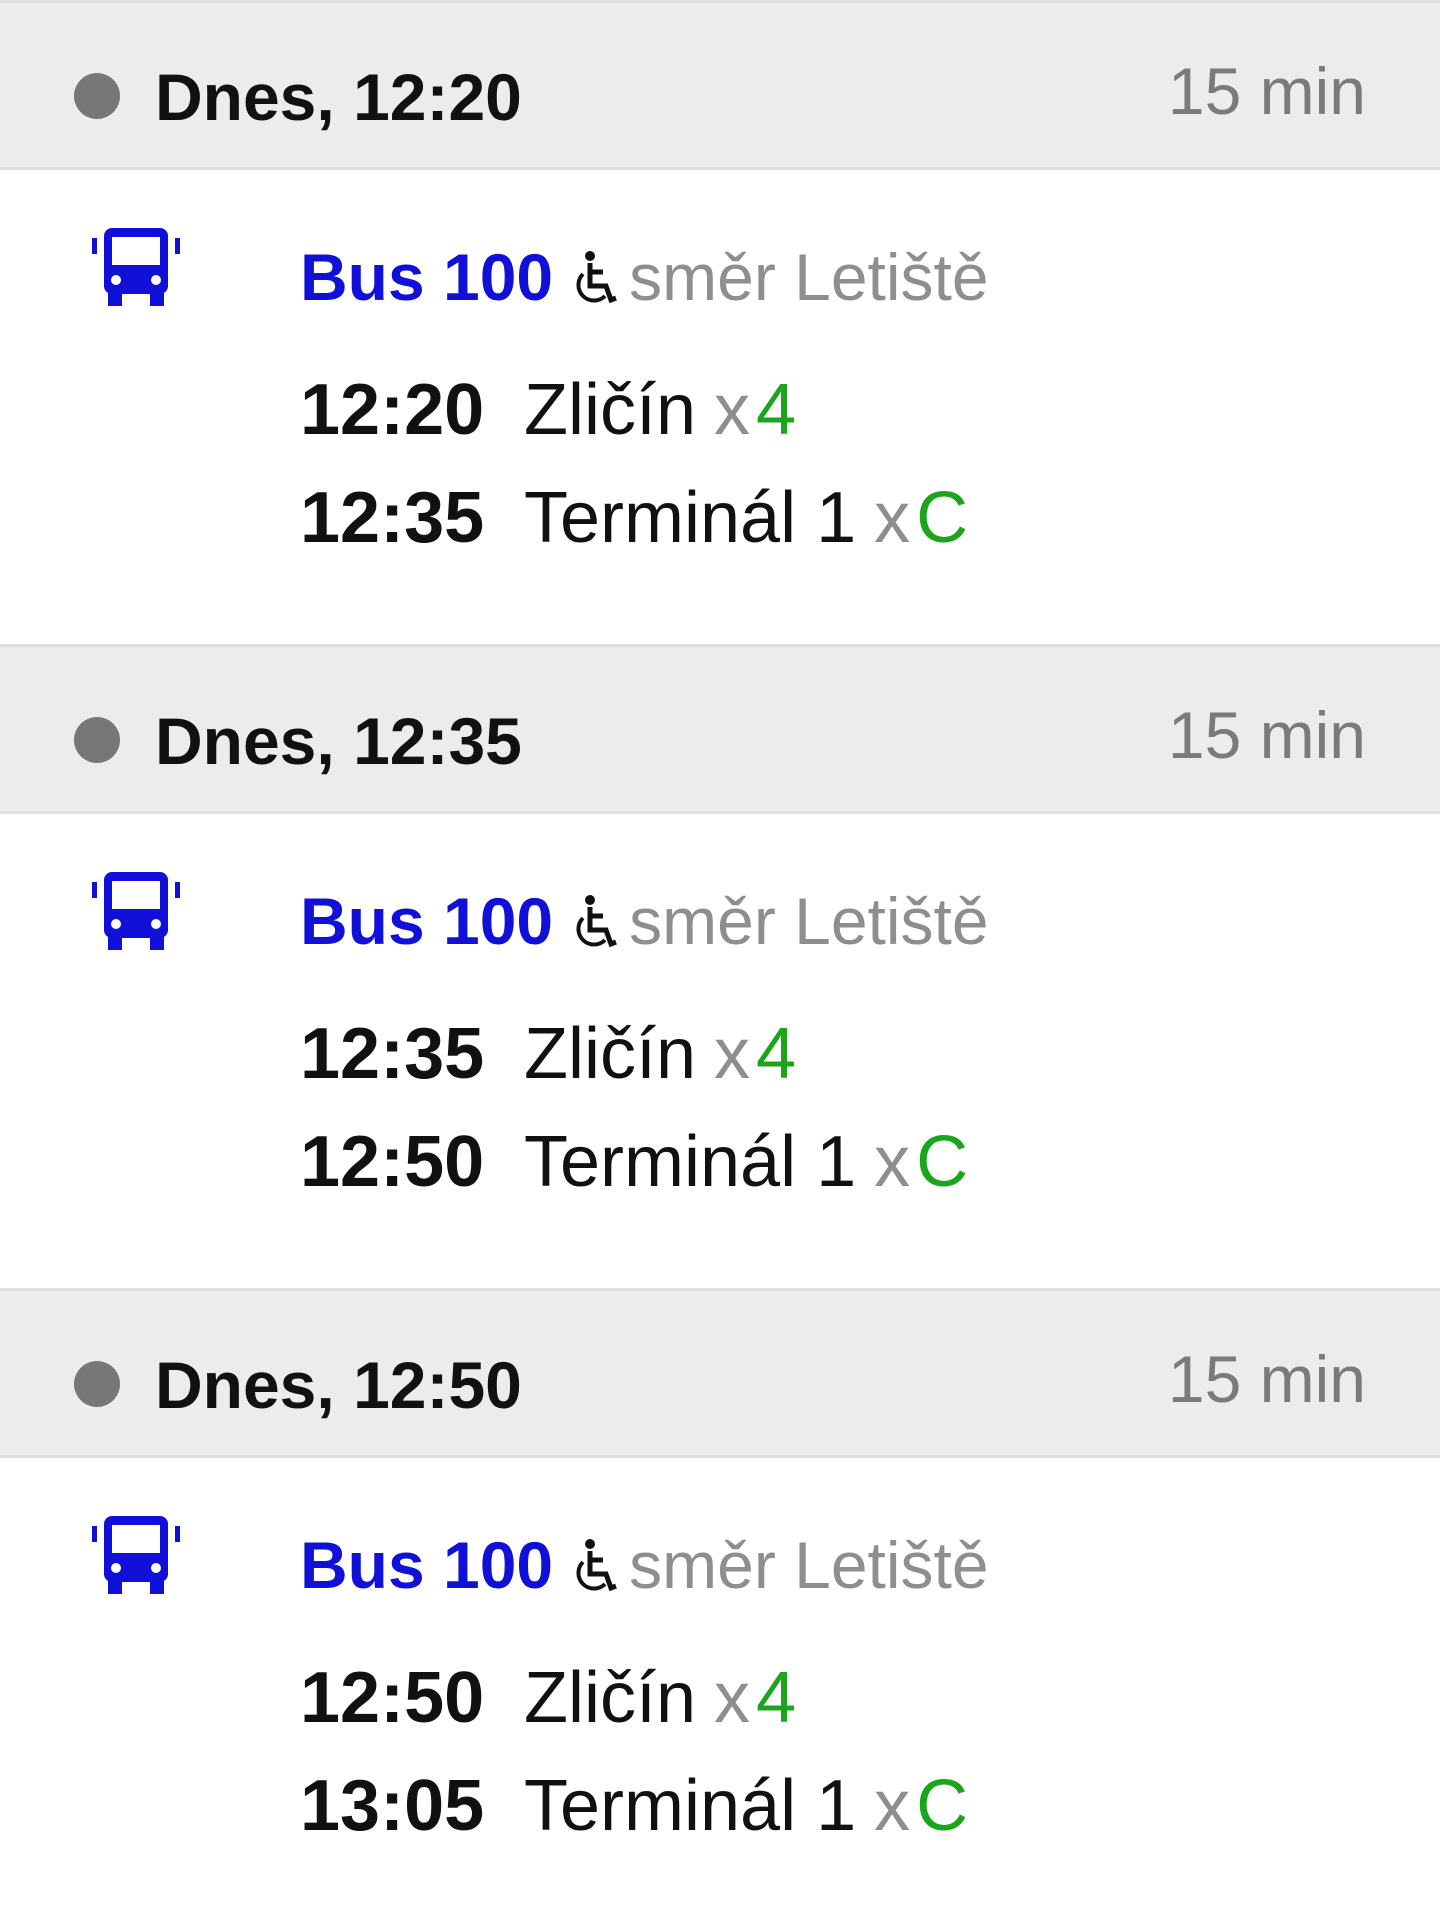 This screenshot has width=1440, height=1911. Describe the element at coordinates (338, 97) in the screenshot. I see `departure-date: Dnes, 12:20` at that location.